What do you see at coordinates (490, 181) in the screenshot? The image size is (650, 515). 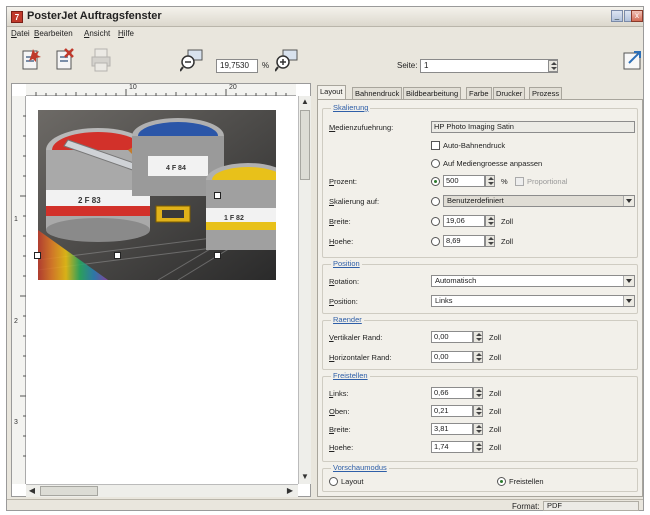 I see `prozent-spinner` at bounding box center [490, 181].